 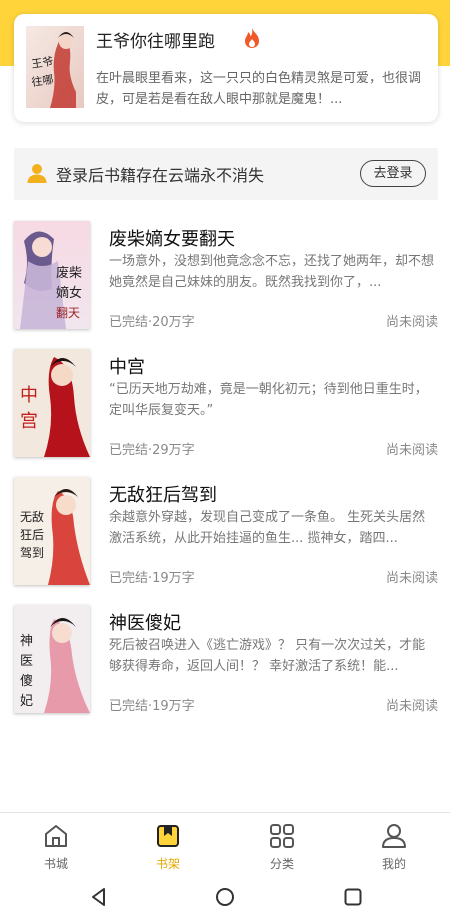 I want to click on svg-text: 医, so click(x=26, y=661).